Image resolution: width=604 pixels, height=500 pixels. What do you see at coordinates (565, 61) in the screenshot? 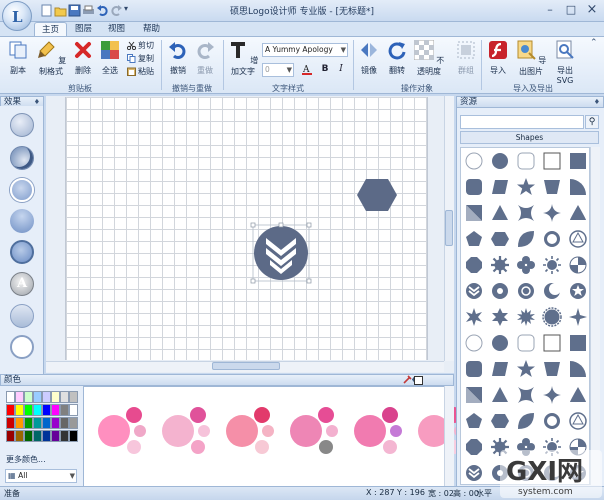
I see `export-svg-button: 导出SVG` at bounding box center [565, 61].